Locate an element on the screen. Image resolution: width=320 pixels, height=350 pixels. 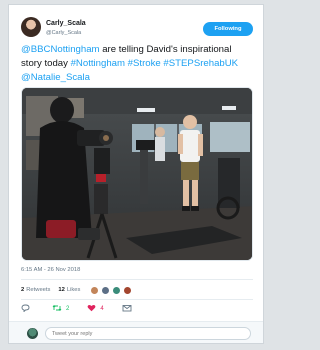
like-button: 4 is located at coordinates (95, 309).